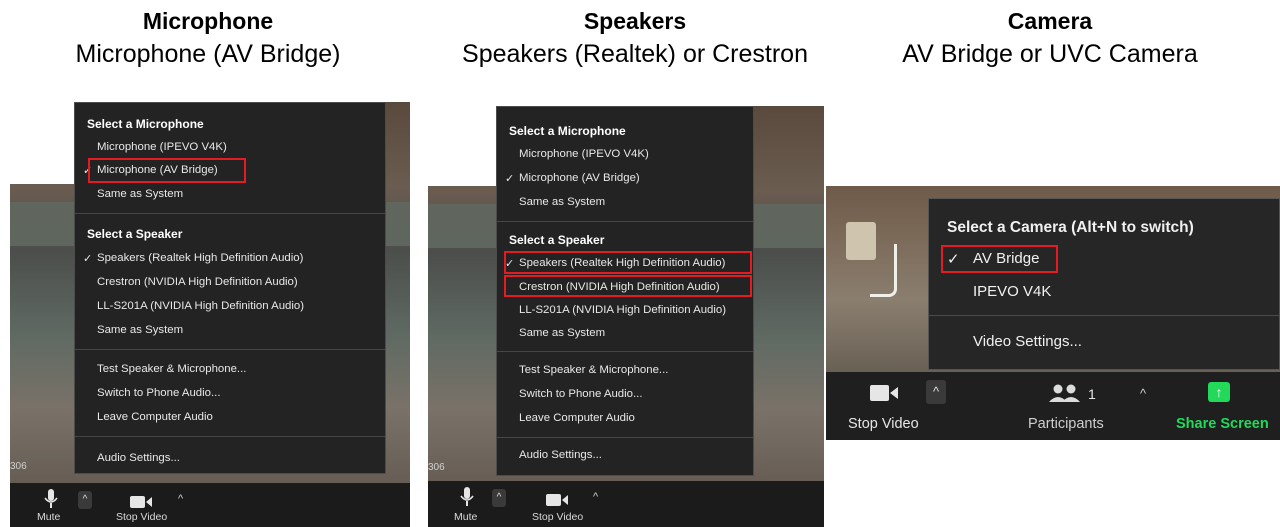 The height and width of the screenshot is (527, 1280). Describe the element at coordinates (883, 270) in the screenshot. I see `outlet-cable` at that location.